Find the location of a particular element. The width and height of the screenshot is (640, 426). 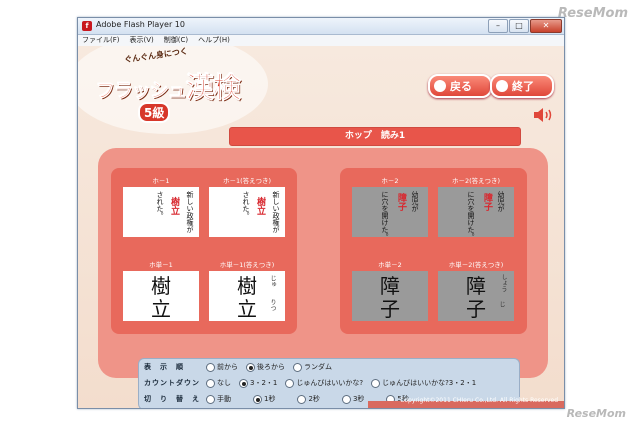

card-face: 樹 立 is located at coordinates (161, 296).